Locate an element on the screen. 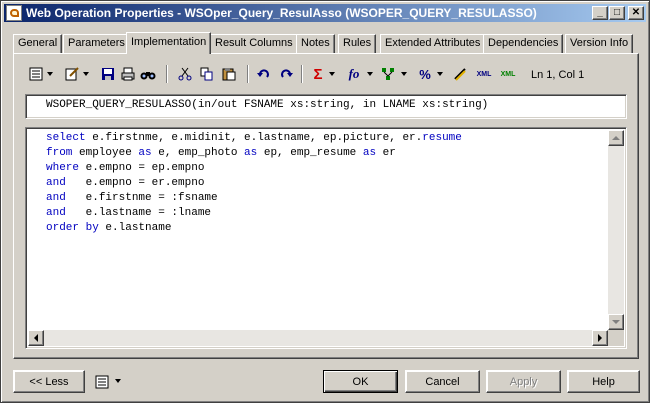 Image resolution: width=650 pixels, height=403 pixels. cut-icon is located at coordinates (185, 74).